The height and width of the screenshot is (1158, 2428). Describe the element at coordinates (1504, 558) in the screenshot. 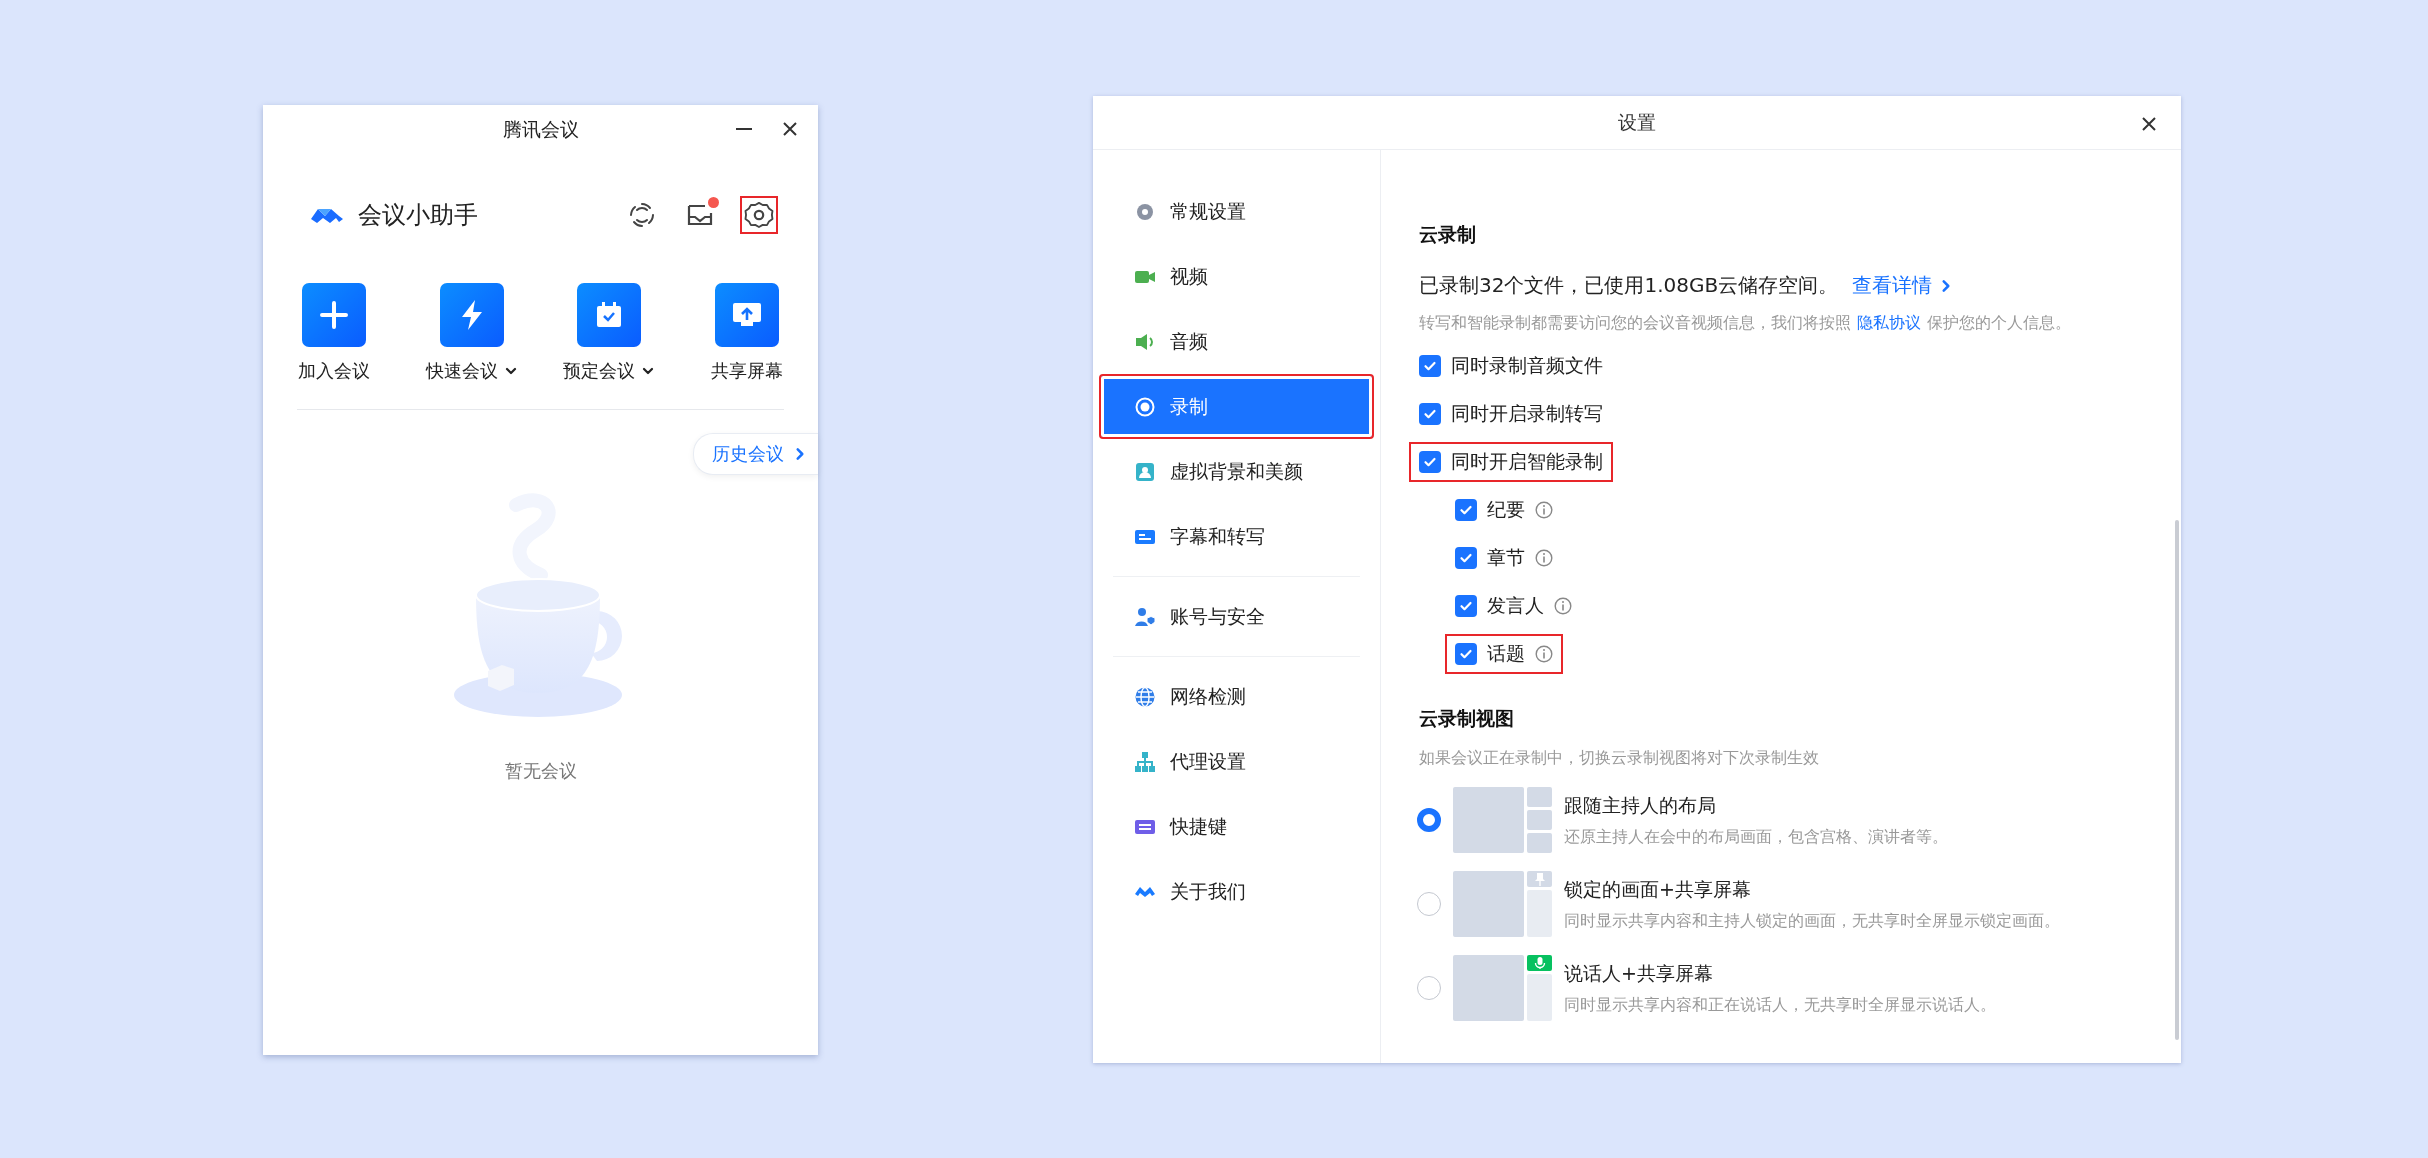

I see `checkbox-option: 章节` at that location.